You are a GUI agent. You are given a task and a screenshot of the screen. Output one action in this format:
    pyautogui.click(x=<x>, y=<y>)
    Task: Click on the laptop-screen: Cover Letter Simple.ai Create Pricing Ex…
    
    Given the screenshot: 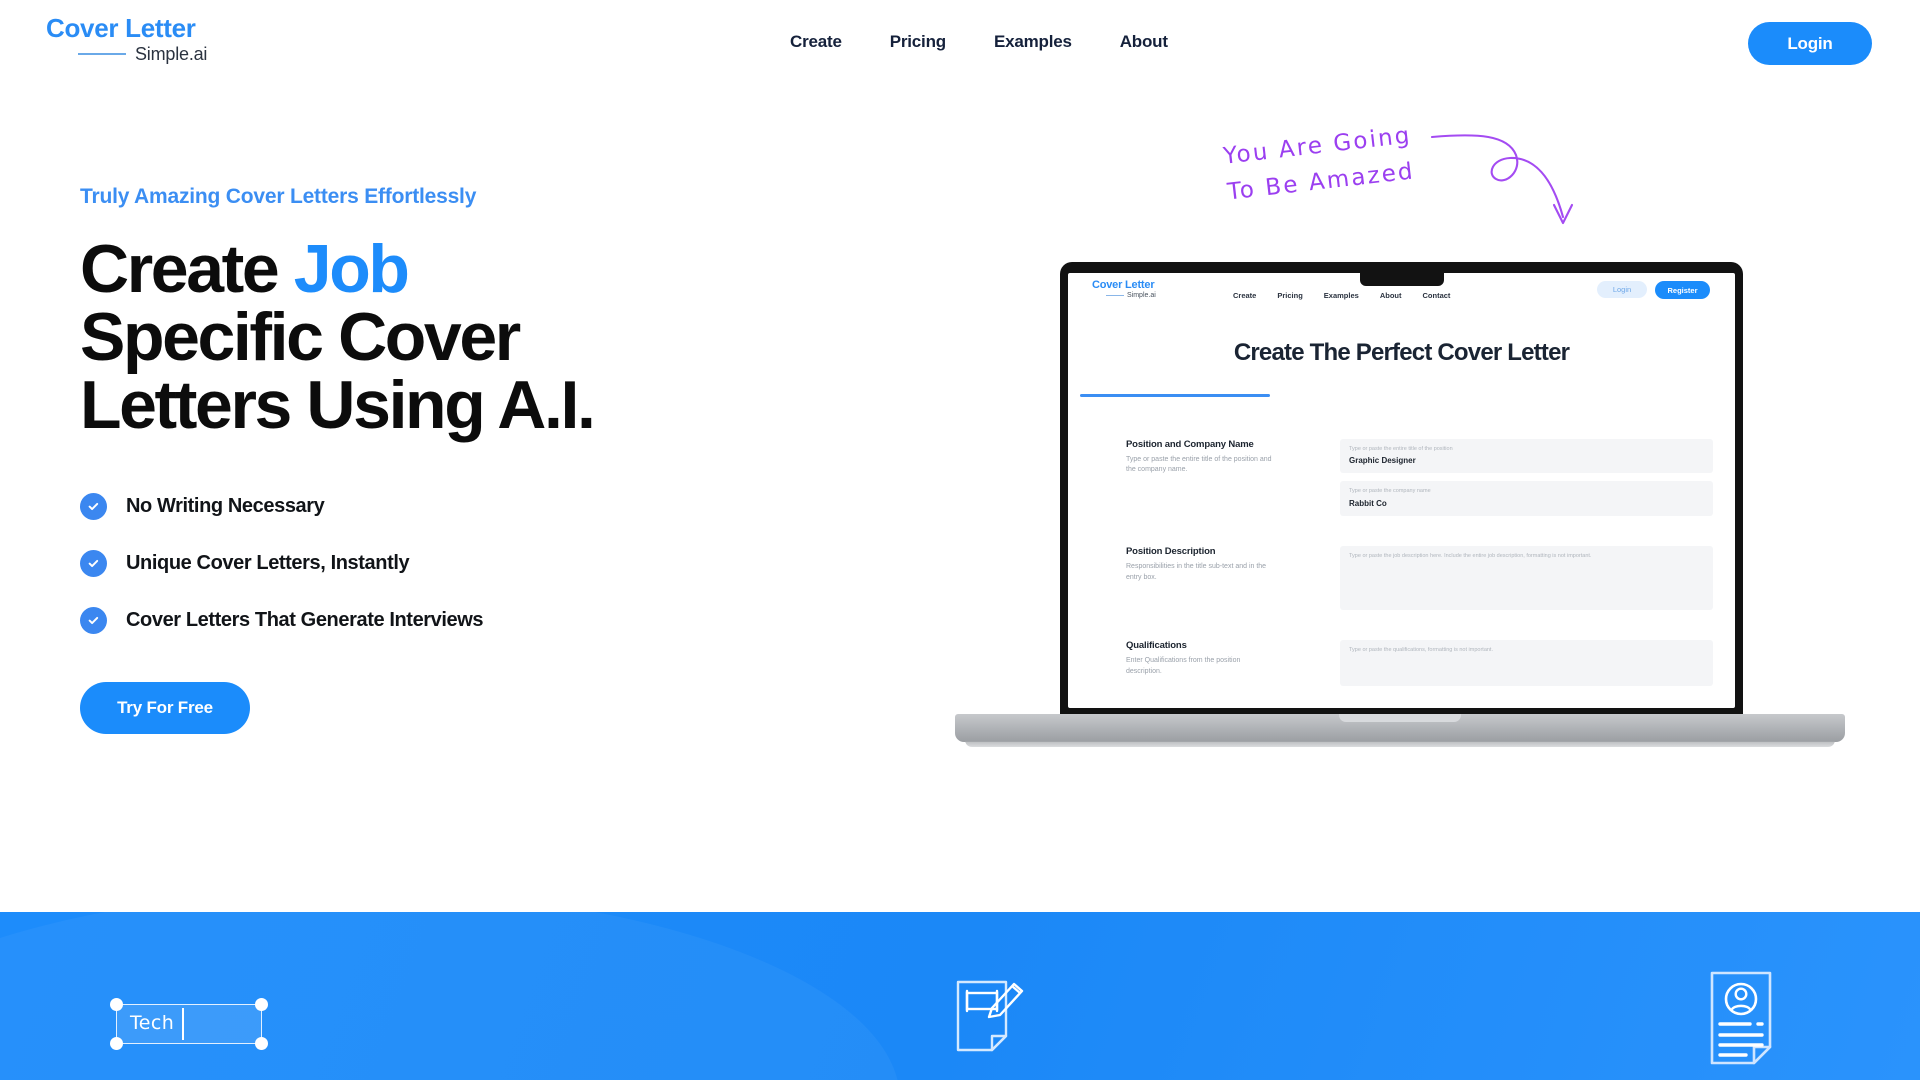 What is the action you would take?
    pyautogui.click(x=1401, y=490)
    